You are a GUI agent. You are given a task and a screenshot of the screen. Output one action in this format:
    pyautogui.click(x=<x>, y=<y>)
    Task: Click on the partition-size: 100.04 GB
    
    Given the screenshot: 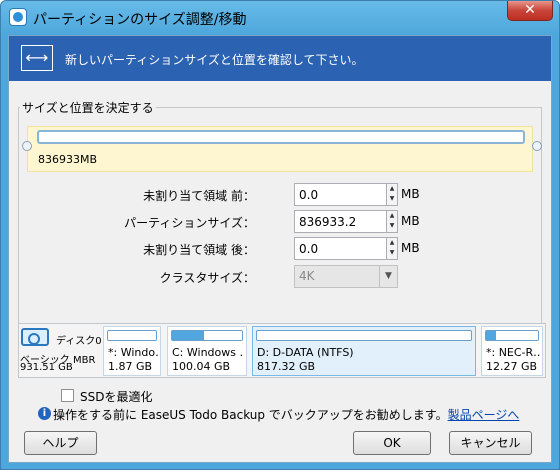 What is the action you would take?
    pyautogui.click(x=201, y=366)
    